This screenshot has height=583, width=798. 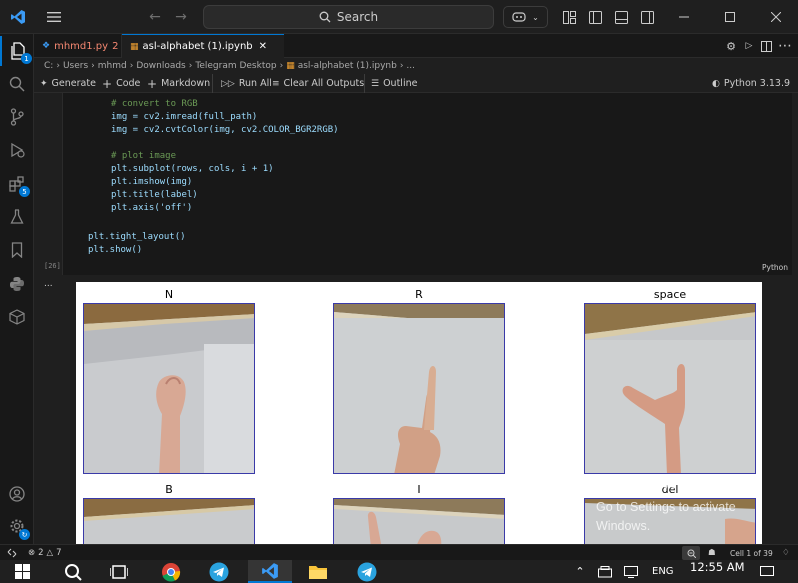 I want to click on breadcrumb-item: C:, so click(x=48, y=66).